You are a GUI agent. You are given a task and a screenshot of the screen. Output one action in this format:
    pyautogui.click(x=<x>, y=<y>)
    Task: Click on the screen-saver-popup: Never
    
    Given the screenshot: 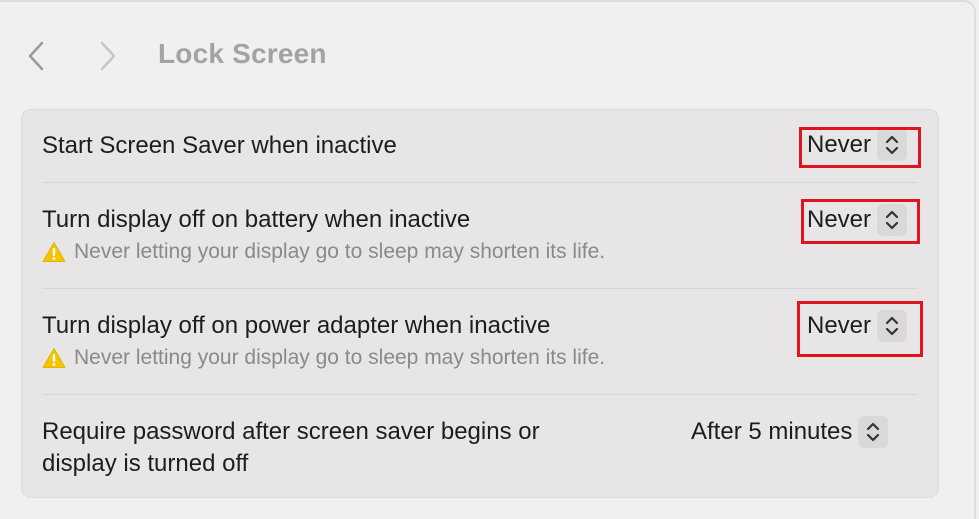 What is the action you would take?
    pyautogui.click(x=857, y=145)
    